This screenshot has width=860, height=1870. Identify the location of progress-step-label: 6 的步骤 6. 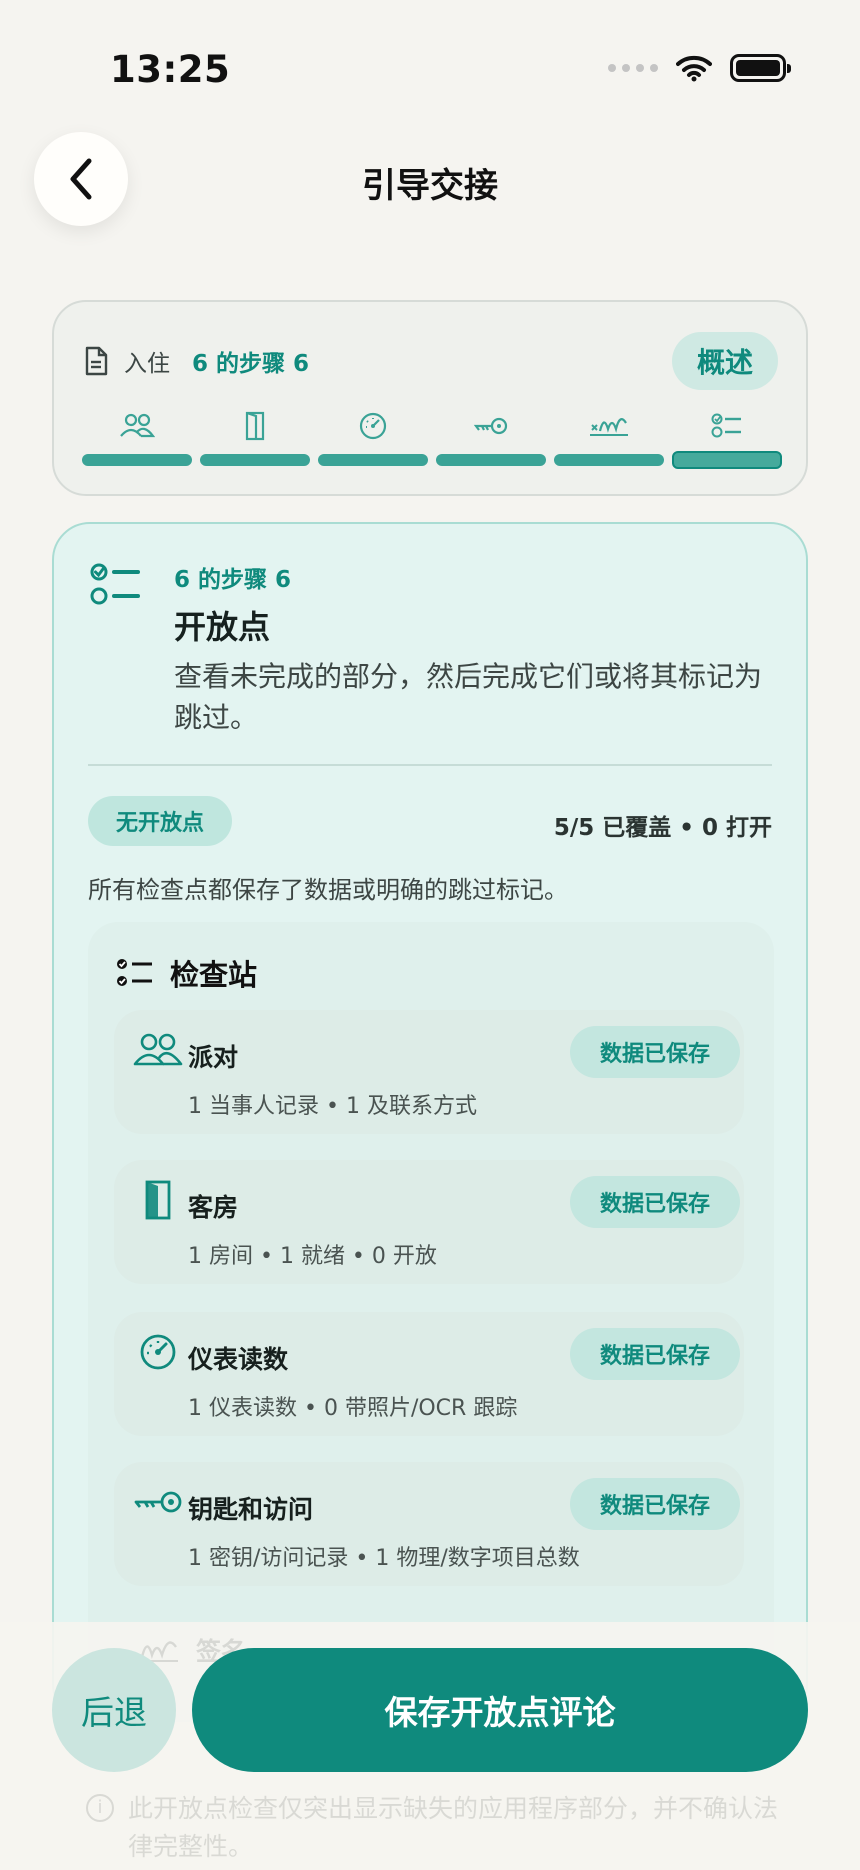
(251, 364).